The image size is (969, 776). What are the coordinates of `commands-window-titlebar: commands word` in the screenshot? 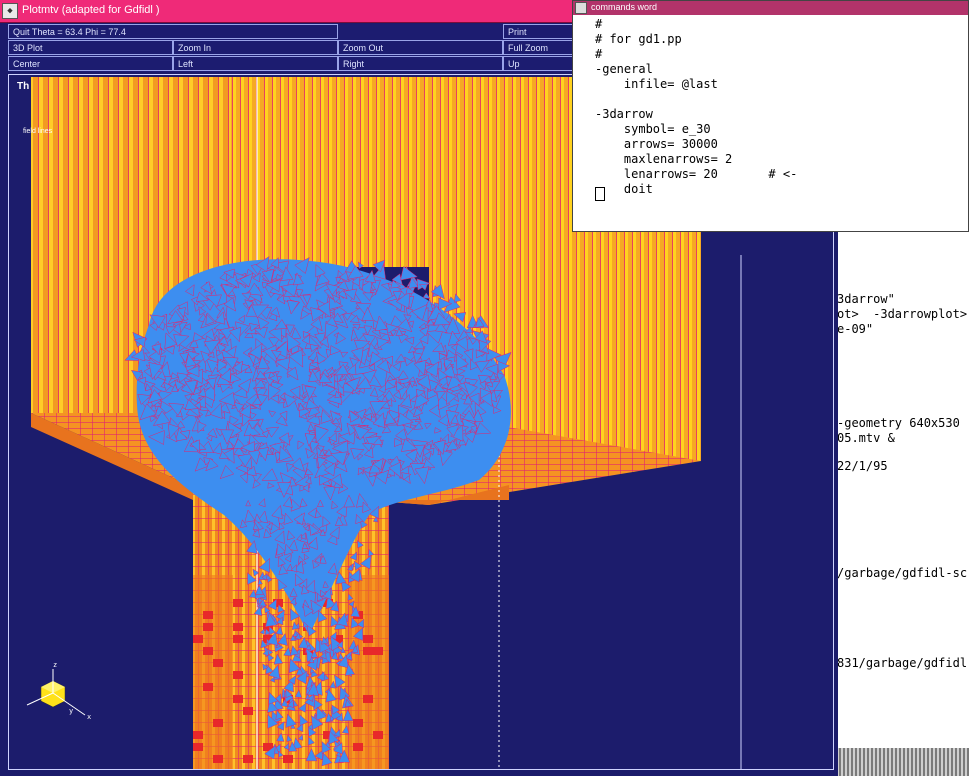 It's located at (770, 8).